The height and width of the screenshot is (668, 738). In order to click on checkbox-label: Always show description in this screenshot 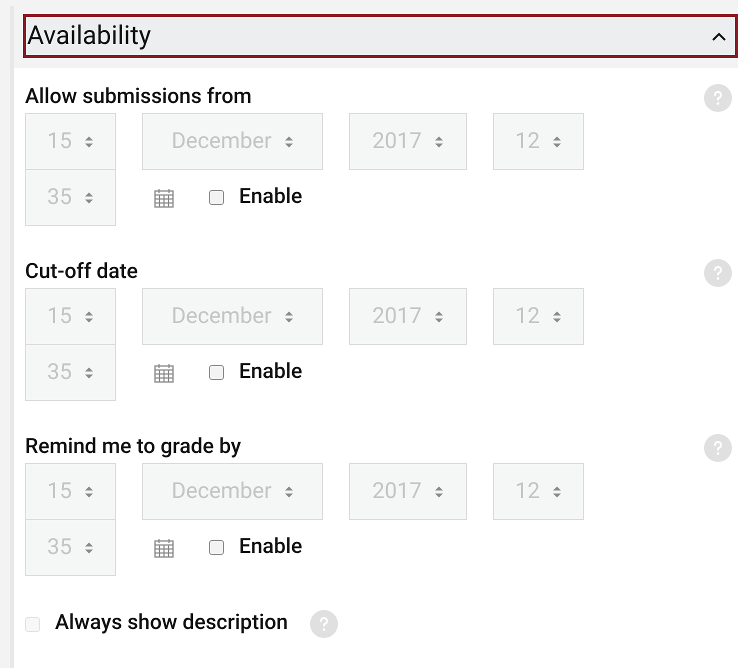, I will do `click(171, 624)`.